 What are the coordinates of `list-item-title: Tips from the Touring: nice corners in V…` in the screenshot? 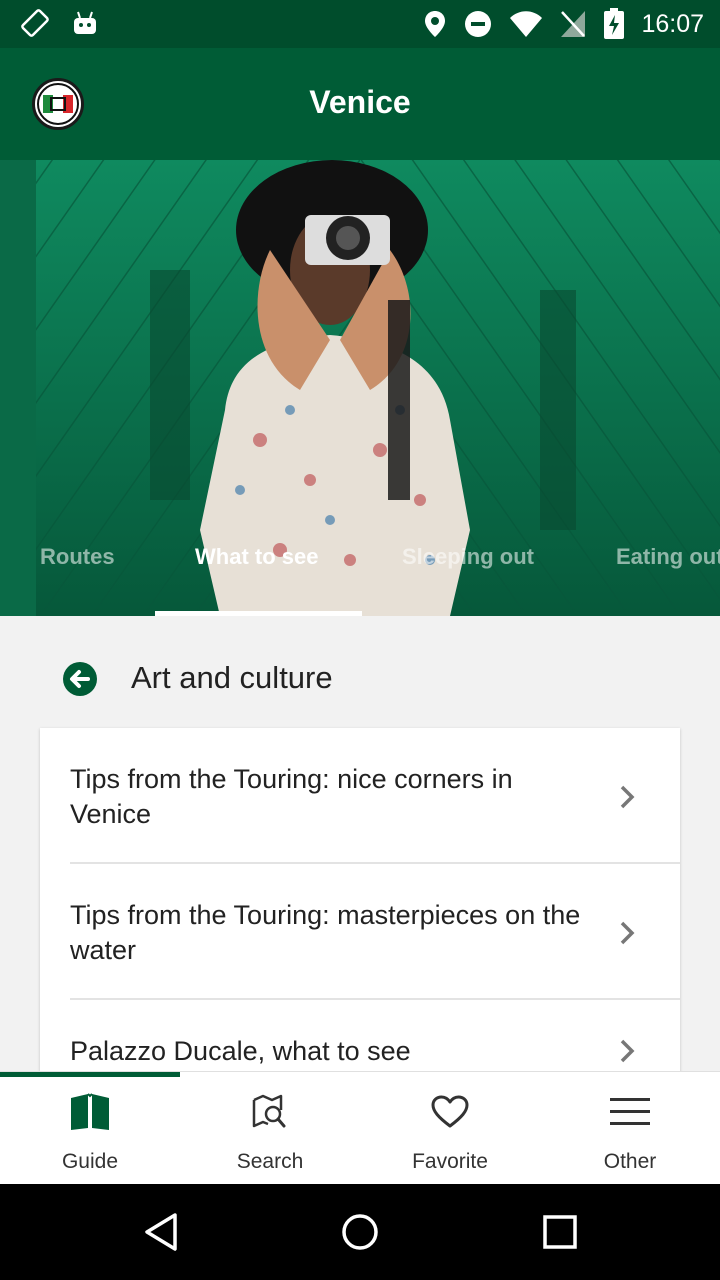 It's located at (291, 796).